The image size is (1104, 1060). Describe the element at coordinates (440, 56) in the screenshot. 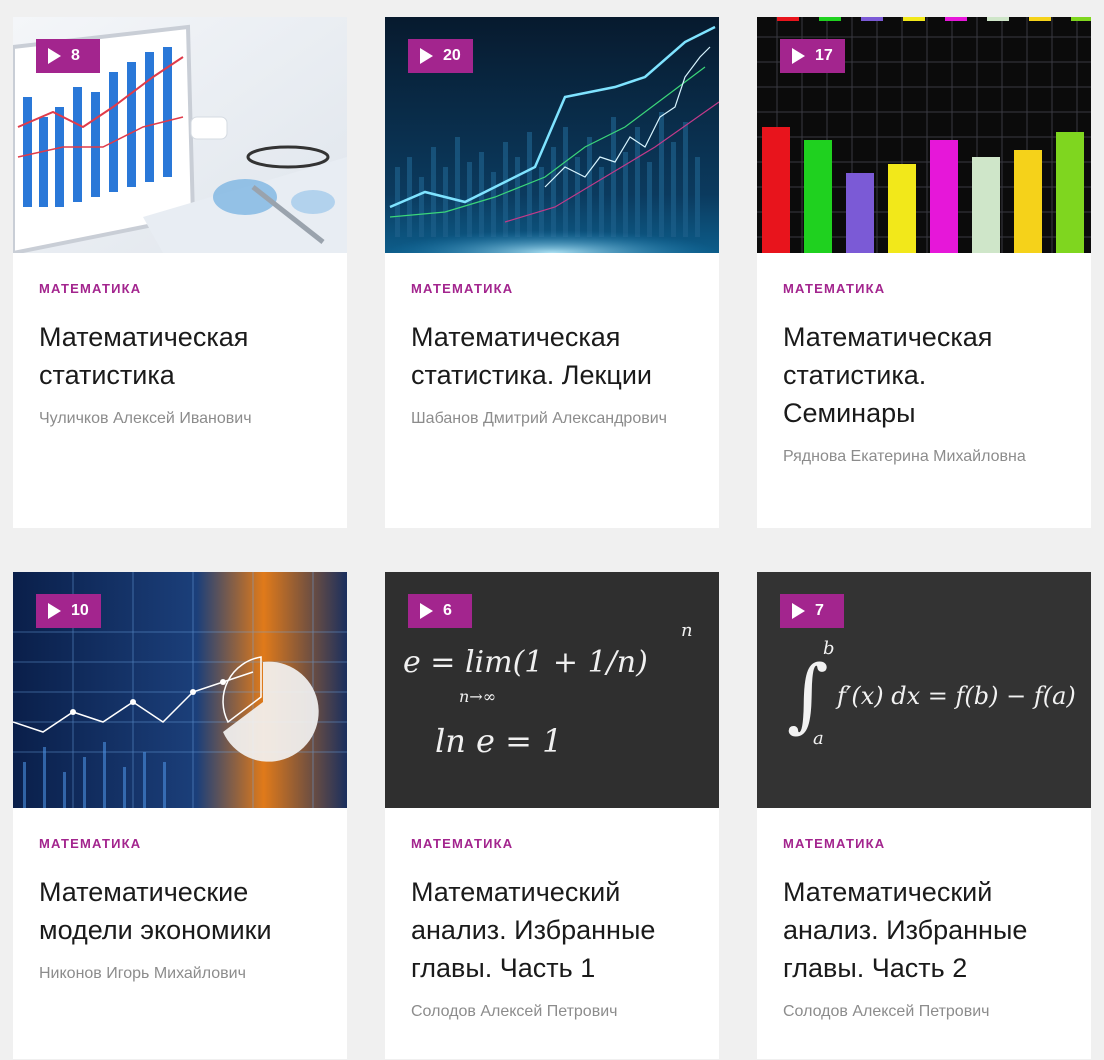

I see `video-count-badge: 20` at that location.